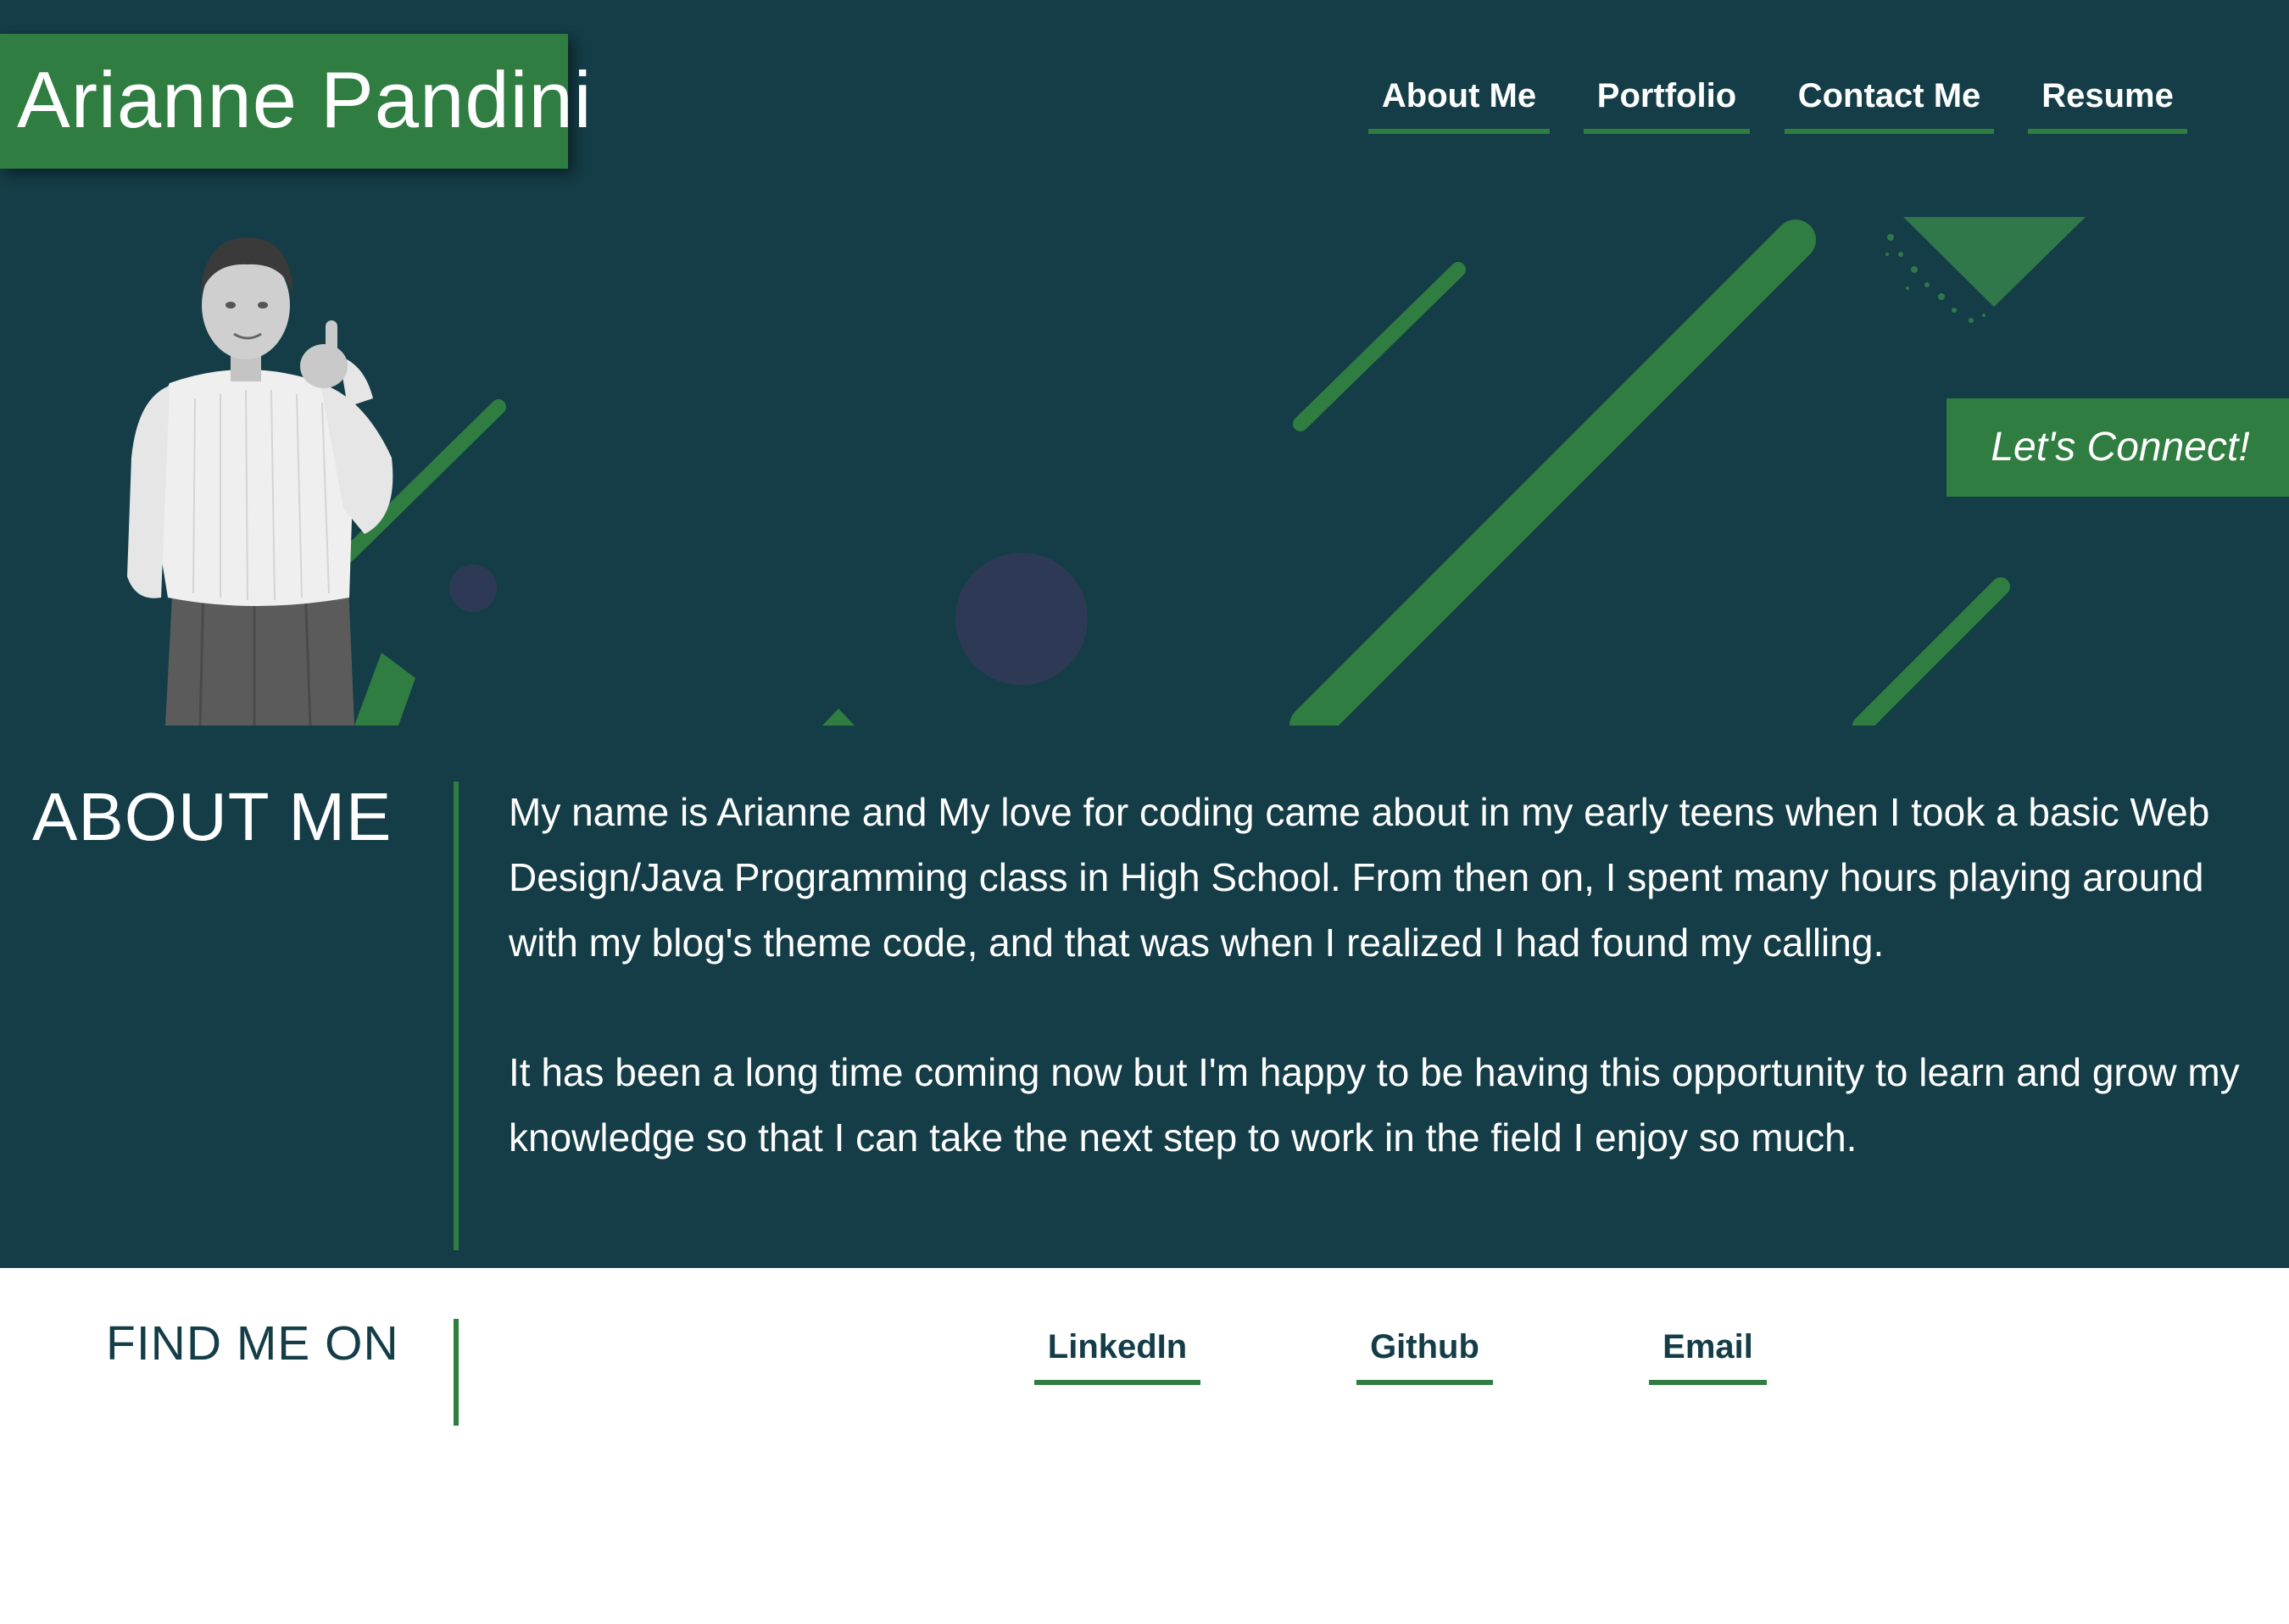  Describe the element at coordinates (1667, 102) in the screenshot. I see `nav-portfolio: Portfolio` at that location.